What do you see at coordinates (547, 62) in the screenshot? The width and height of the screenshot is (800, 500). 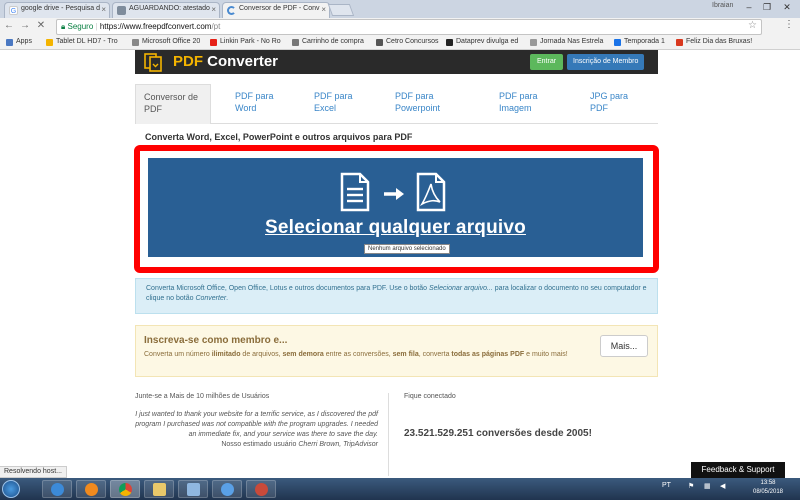 I see `login-button: Entrar` at bounding box center [547, 62].